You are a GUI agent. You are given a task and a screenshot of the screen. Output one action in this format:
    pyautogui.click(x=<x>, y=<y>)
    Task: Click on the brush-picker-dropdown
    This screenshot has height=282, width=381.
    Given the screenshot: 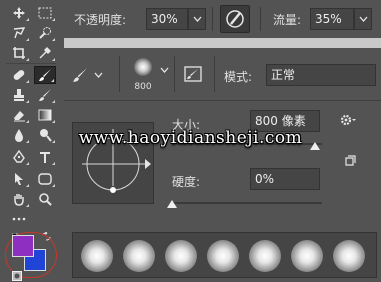 What is the action you would take?
    pyautogui.click(x=164, y=73)
    